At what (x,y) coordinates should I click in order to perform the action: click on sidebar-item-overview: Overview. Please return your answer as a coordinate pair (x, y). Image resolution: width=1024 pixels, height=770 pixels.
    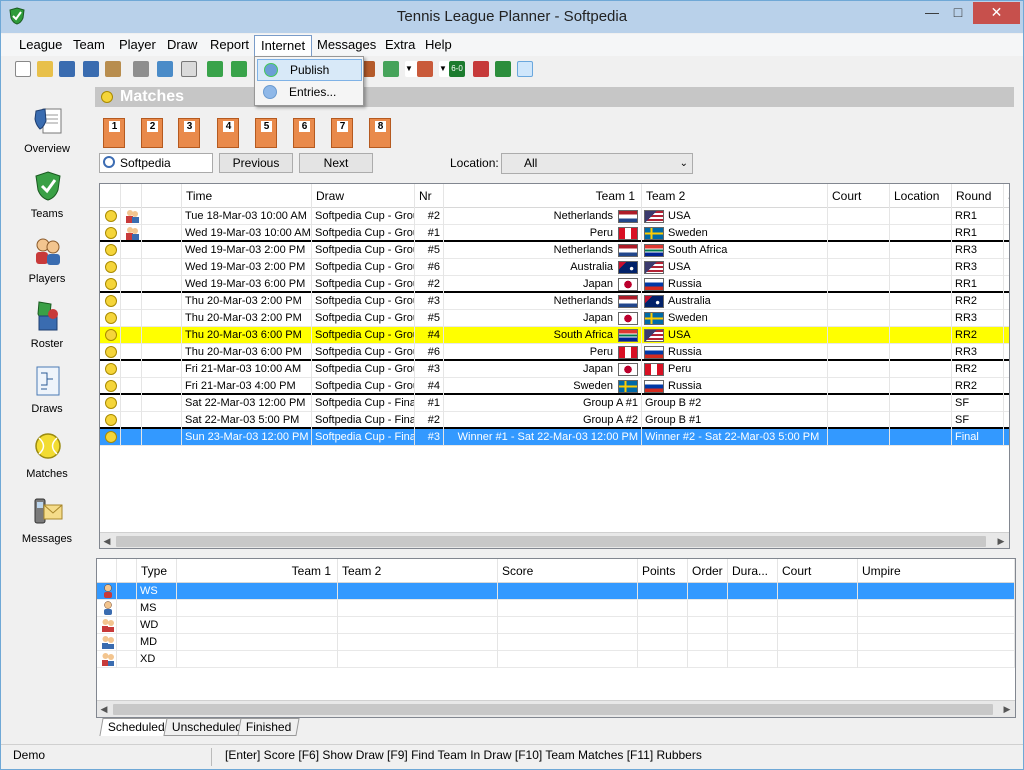
    Looking at the image, I should click on (47, 124).